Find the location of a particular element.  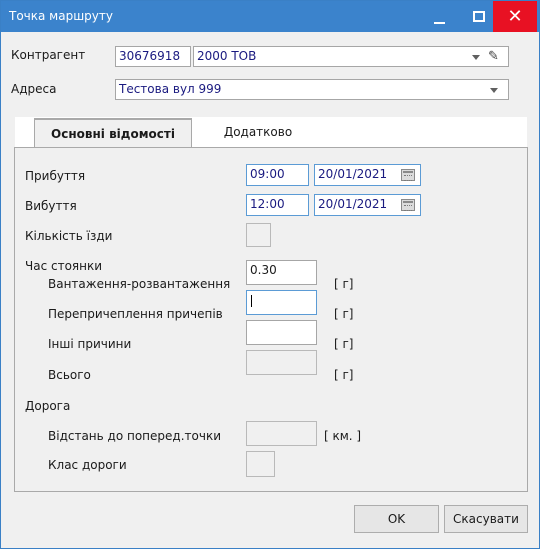

minimize-icon is located at coordinates (439, 23).